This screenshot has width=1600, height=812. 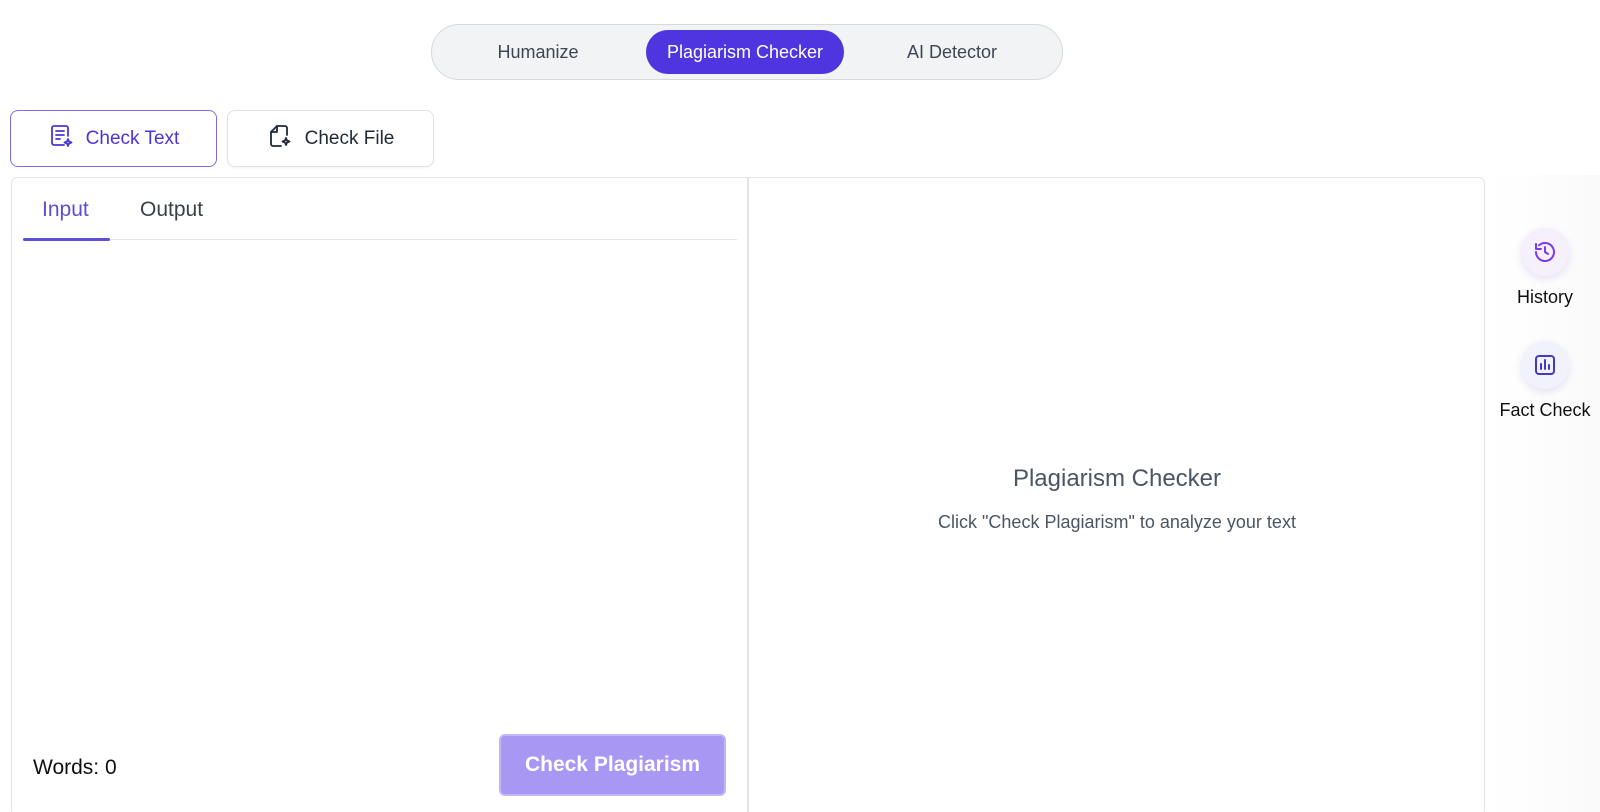 I want to click on editor-tabs: Input Output, so click(x=380, y=217).